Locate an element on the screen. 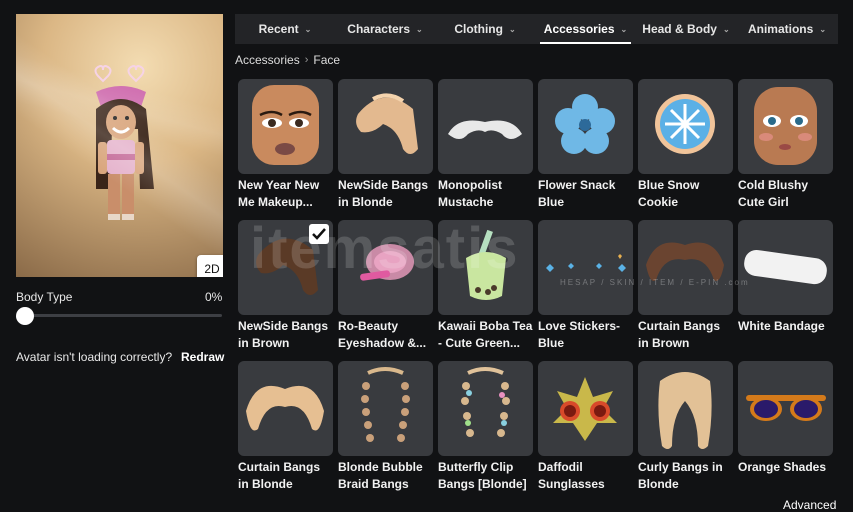 The width and height of the screenshot is (853, 512). avatar-preview: 2D is located at coordinates (119, 145).